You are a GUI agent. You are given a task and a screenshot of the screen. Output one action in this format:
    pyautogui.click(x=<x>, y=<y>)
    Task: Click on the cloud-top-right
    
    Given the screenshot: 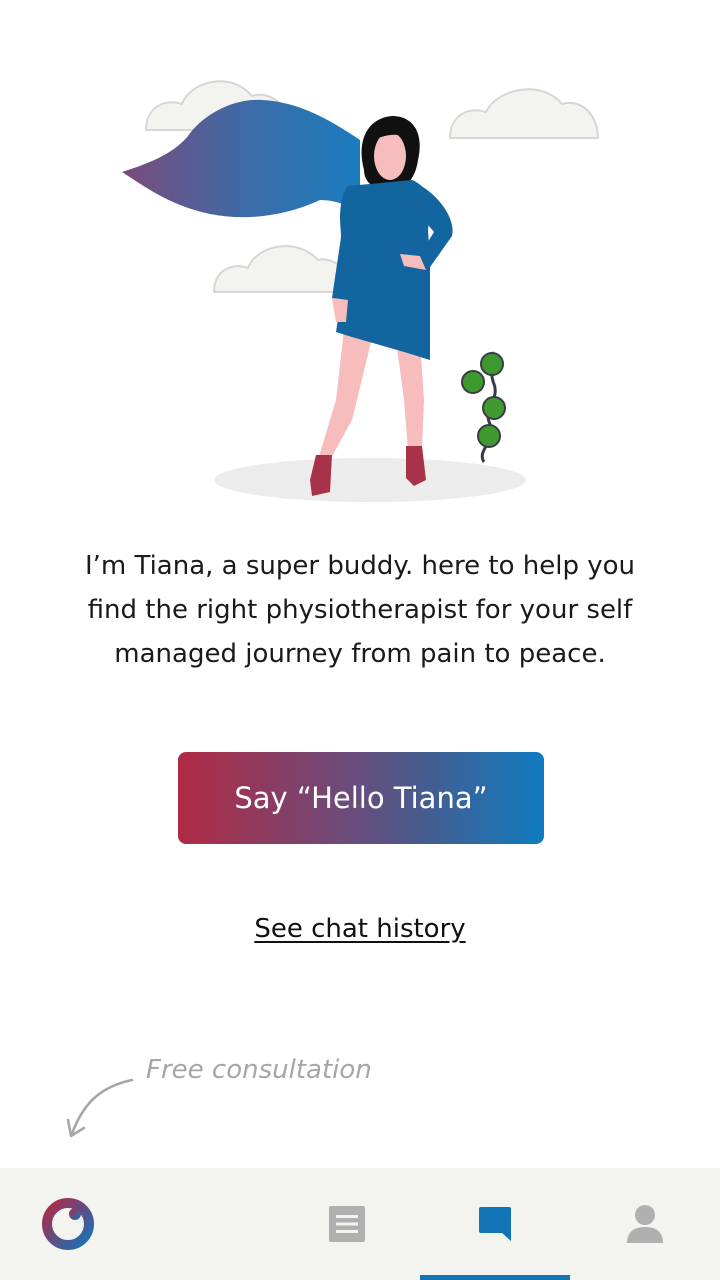 What is the action you would take?
    pyautogui.click(x=524, y=113)
    